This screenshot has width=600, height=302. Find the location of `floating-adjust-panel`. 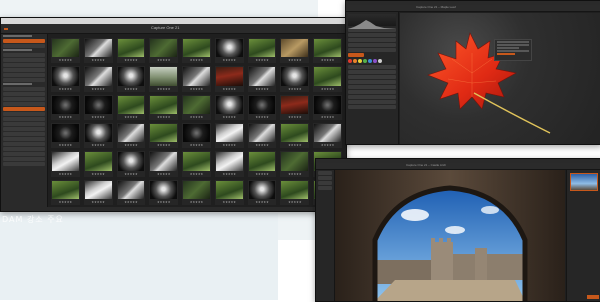

floating-adjust-panel is located at coordinates (513, 50).